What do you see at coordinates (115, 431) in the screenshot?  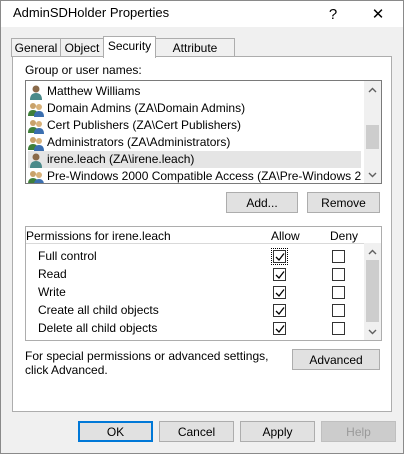 I see `ok-button: OK` at bounding box center [115, 431].